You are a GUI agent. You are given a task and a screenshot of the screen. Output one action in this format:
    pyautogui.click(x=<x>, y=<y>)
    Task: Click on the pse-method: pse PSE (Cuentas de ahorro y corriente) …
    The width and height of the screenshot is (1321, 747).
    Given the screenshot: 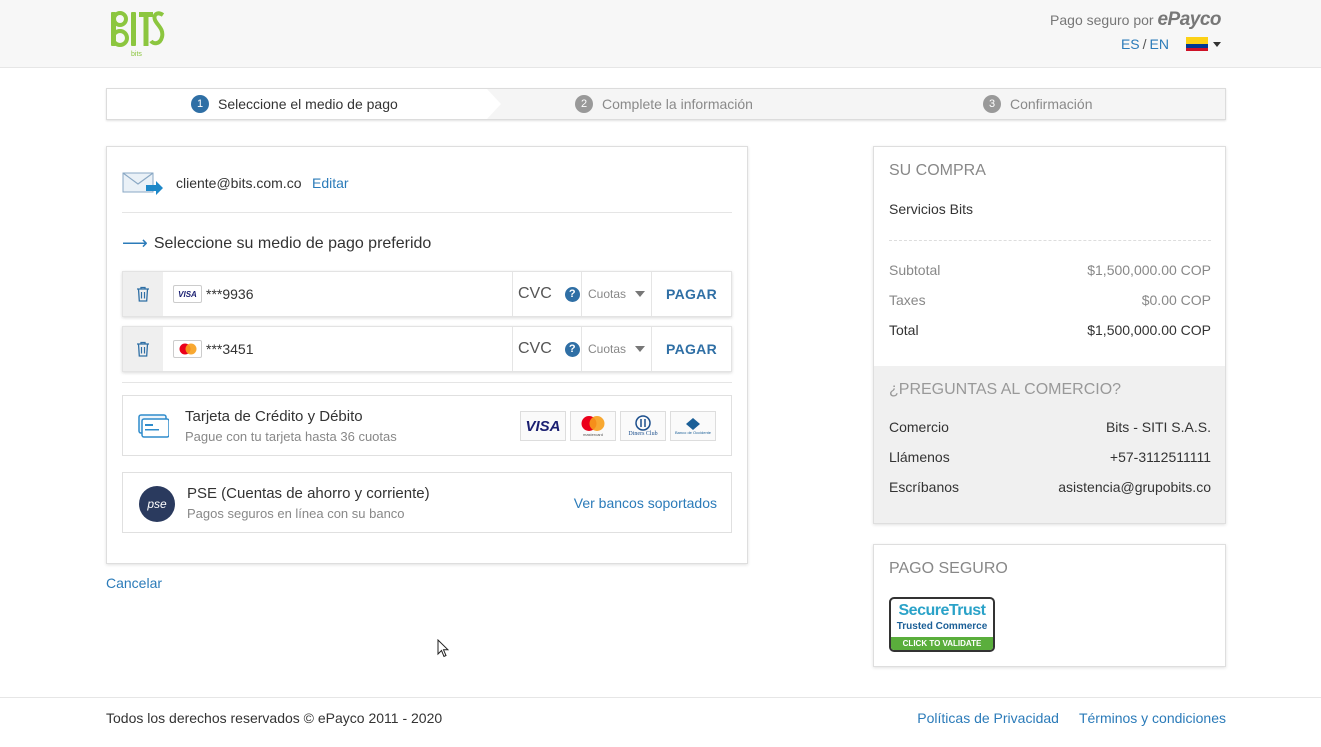 What is the action you would take?
    pyautogui.click(x=427, y=502)
    